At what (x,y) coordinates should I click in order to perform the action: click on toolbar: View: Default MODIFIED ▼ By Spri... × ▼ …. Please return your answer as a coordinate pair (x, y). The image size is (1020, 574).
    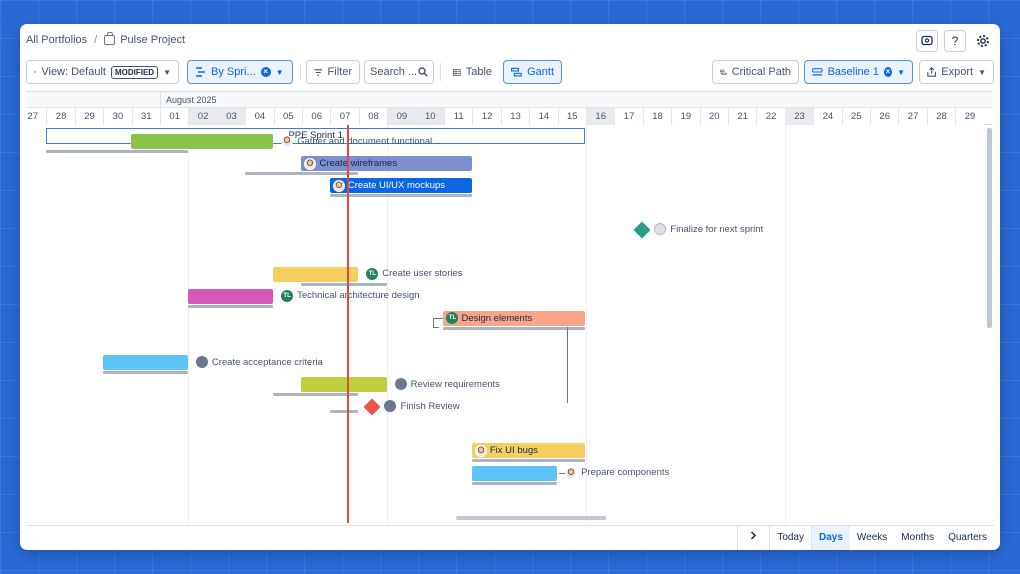
    Looking at the image, I should click on (510, 72).